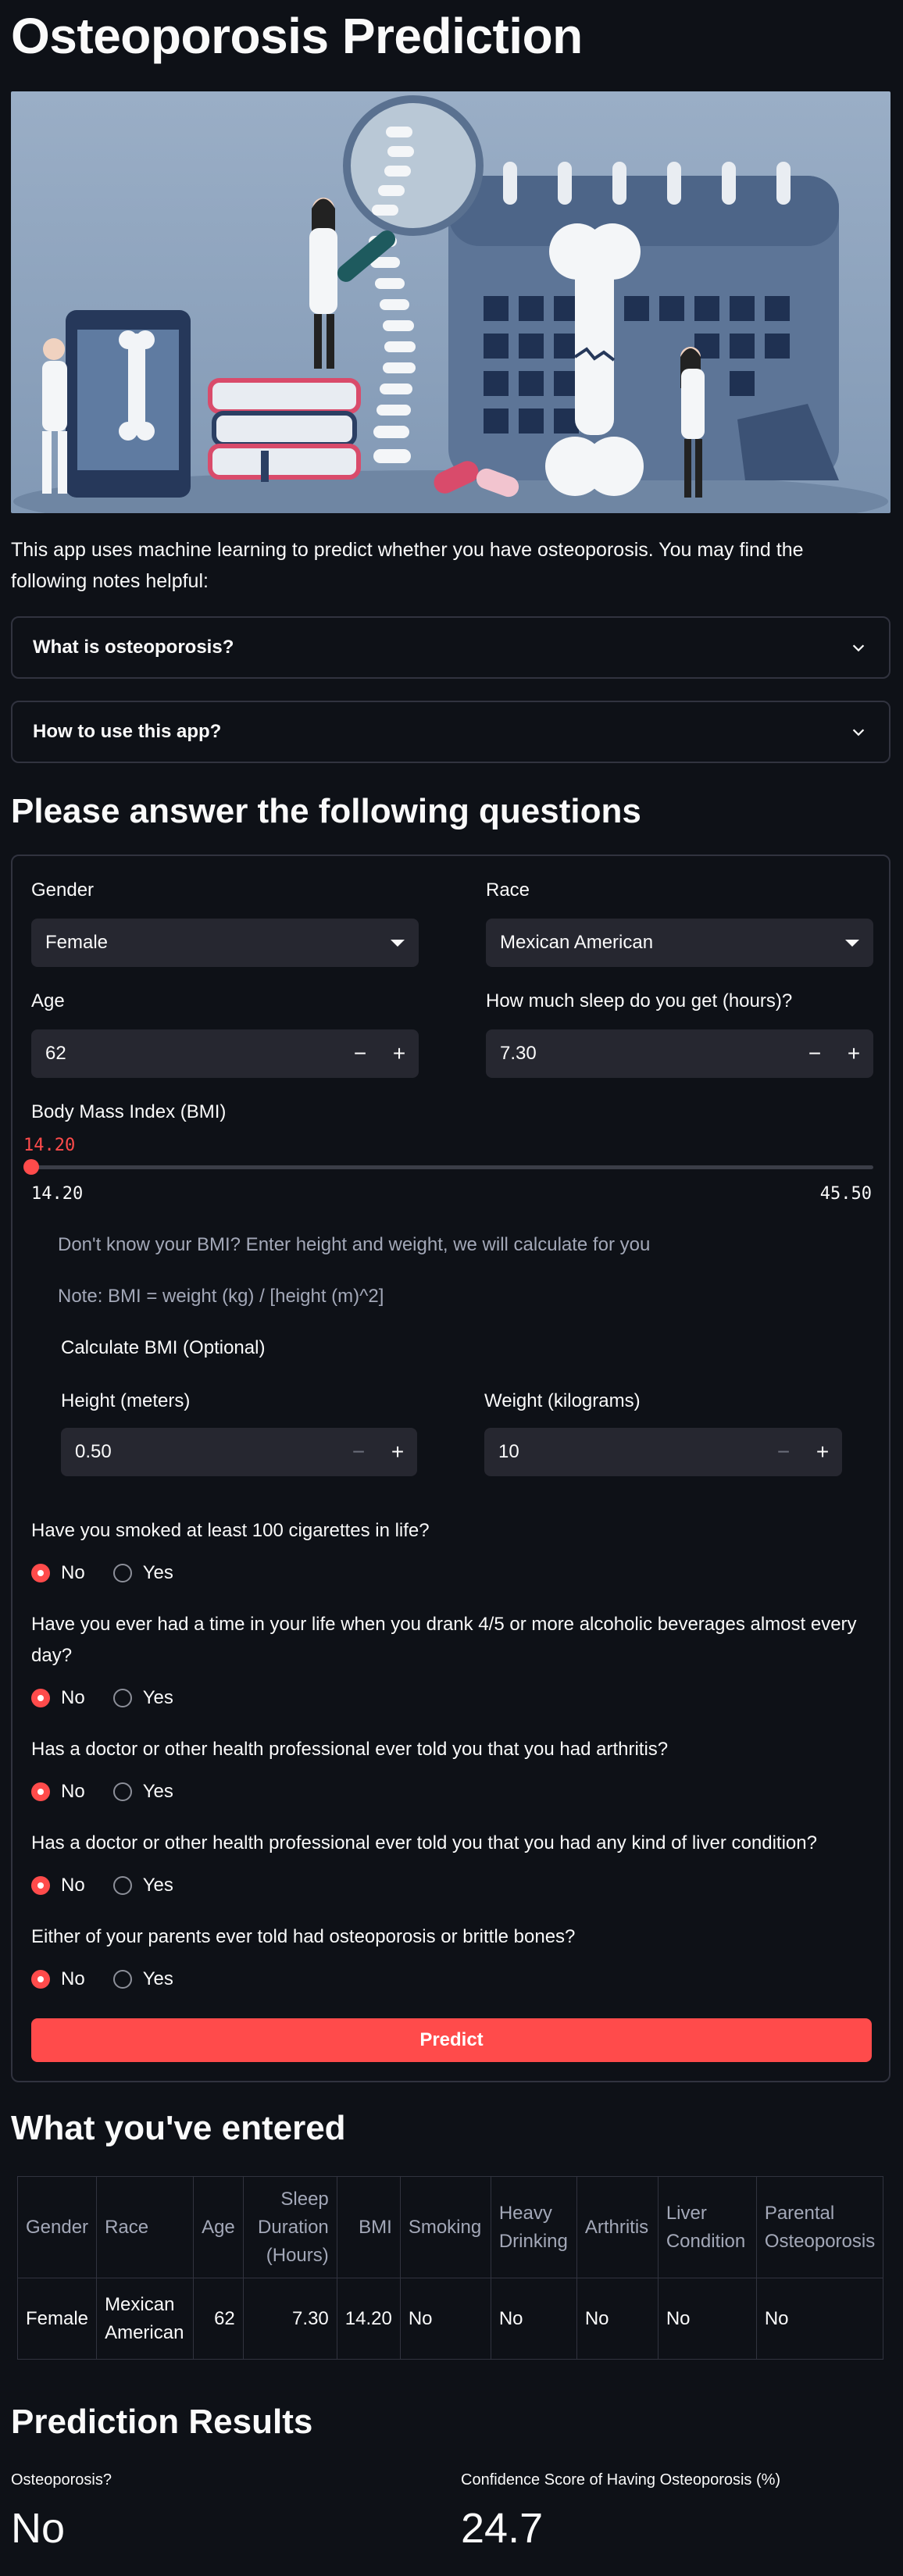  Describe the element at coordinates (783, 1452) in the screenshot. I see `weight-decrement-button: −` at that location.